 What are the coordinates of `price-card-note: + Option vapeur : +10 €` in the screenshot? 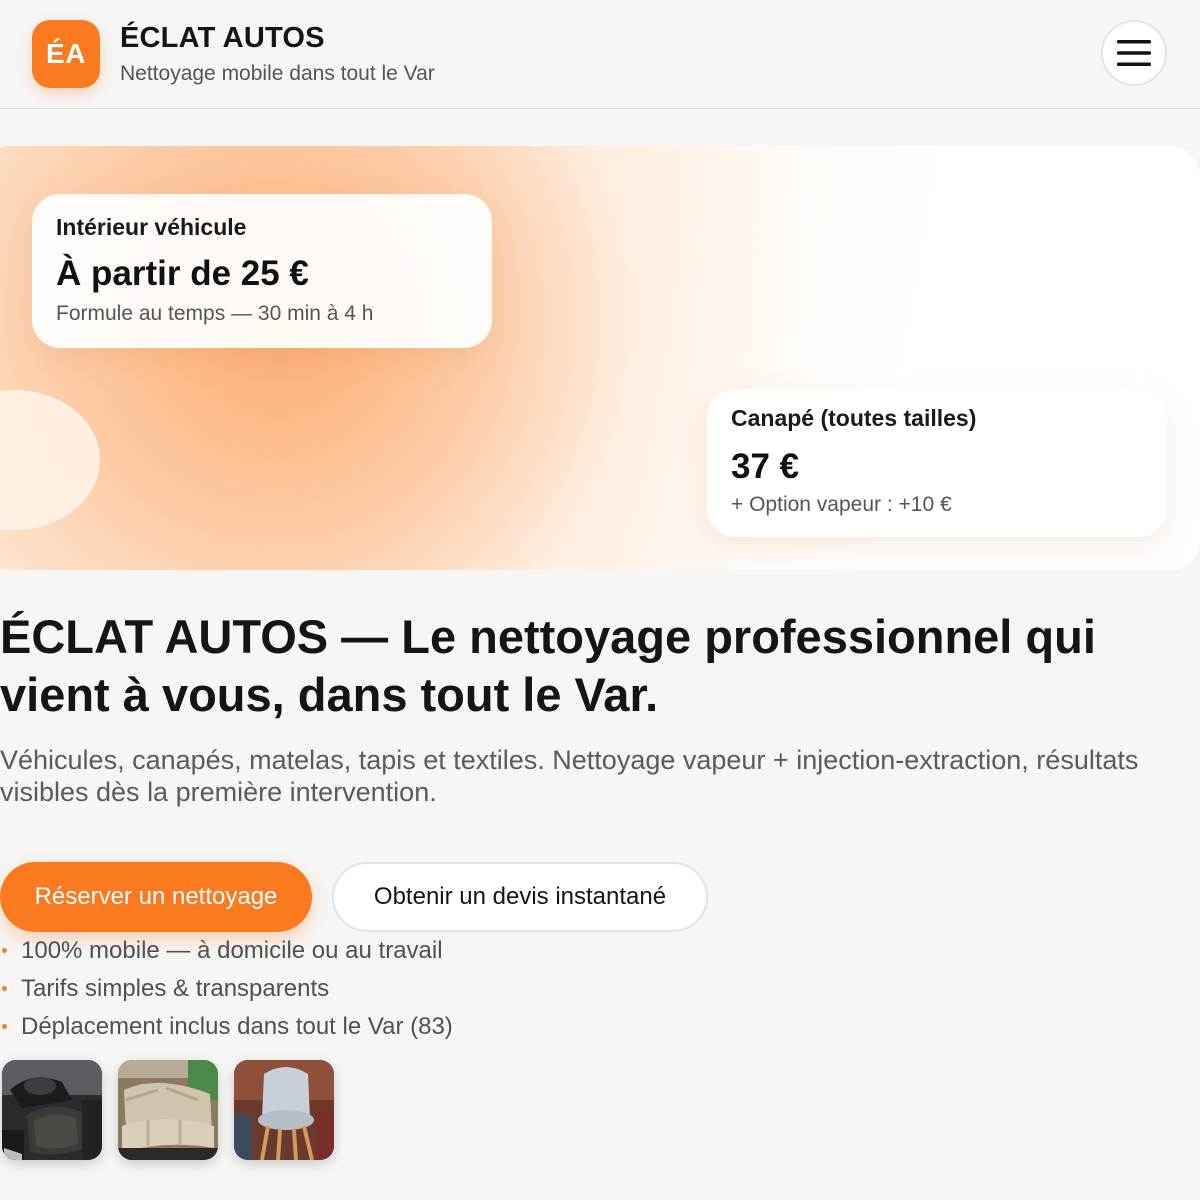 It's located at (841, 504).